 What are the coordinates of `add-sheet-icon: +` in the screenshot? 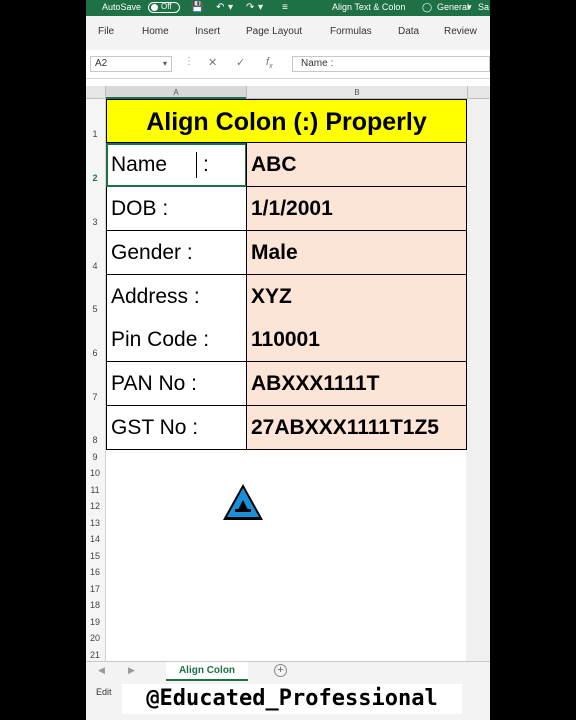 It's located at (280, 670).